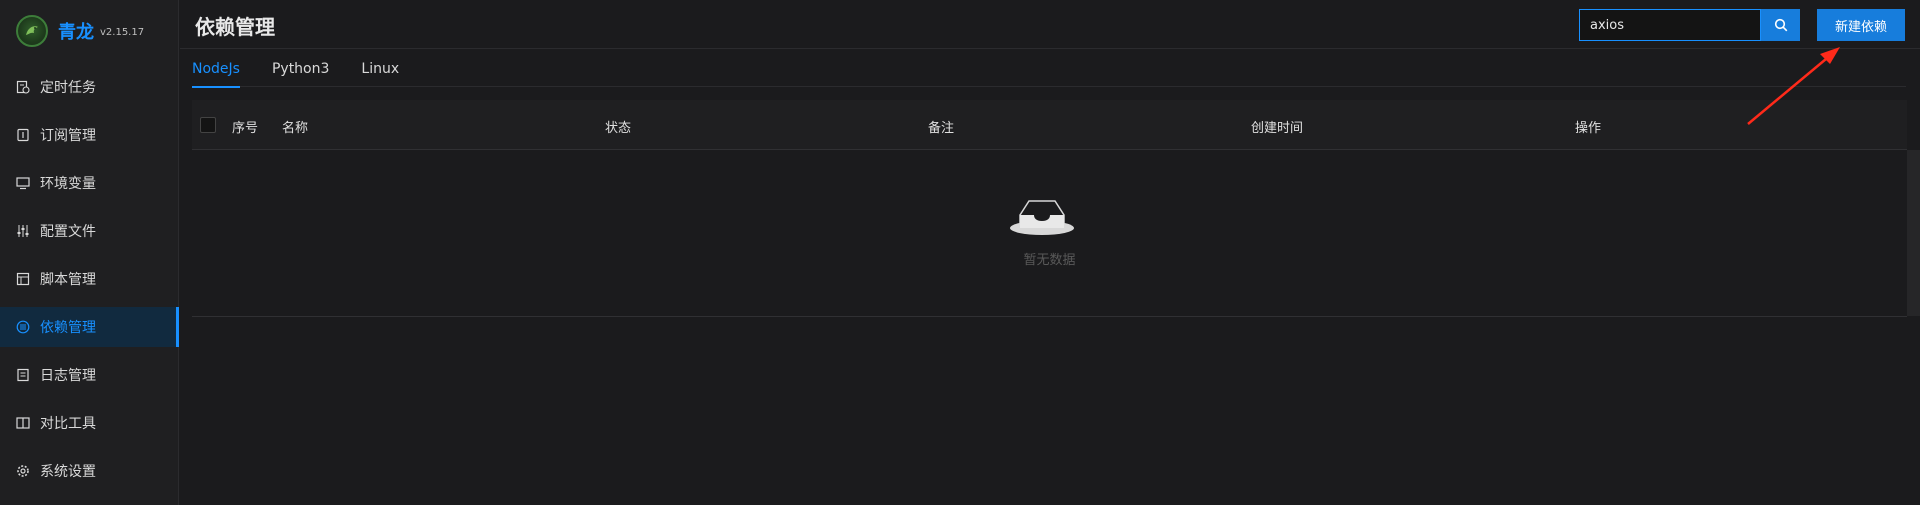  Describe the element at coordinates (1049, 260) in the screenshot. I see `empty-state-text: 暂无数据` at that location.